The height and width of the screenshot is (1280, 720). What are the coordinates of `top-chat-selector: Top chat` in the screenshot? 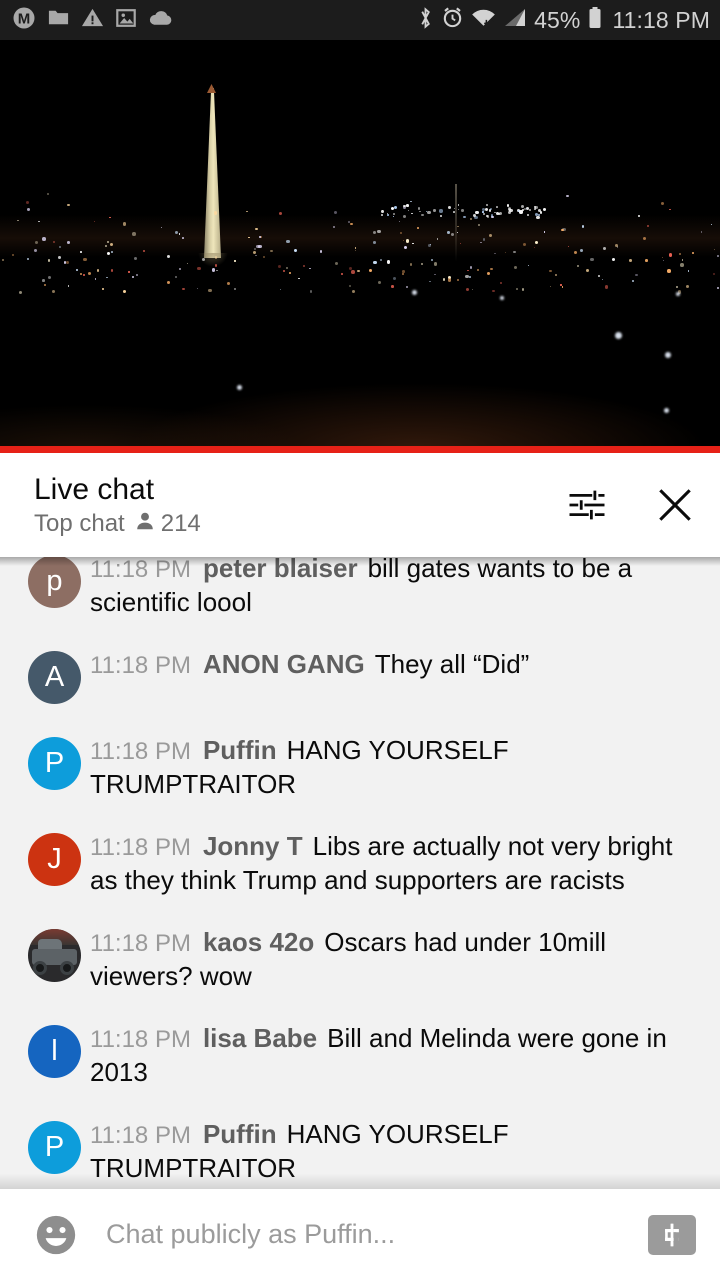 It's located at (79, 524).